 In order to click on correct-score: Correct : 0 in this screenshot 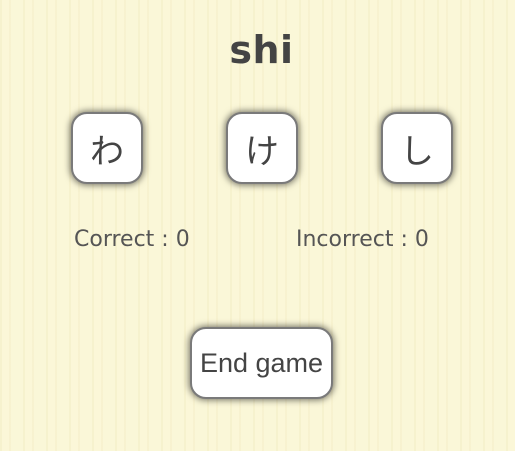, I will do `click(132, 239)`.